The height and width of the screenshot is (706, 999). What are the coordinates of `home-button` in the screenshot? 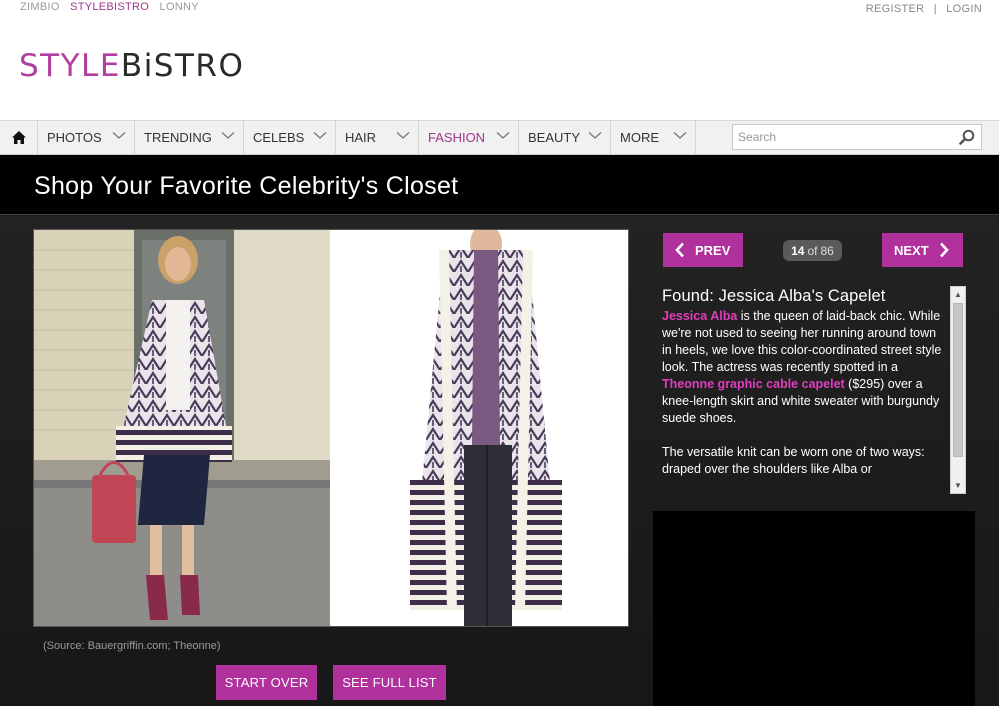 It's located at (19, 137).